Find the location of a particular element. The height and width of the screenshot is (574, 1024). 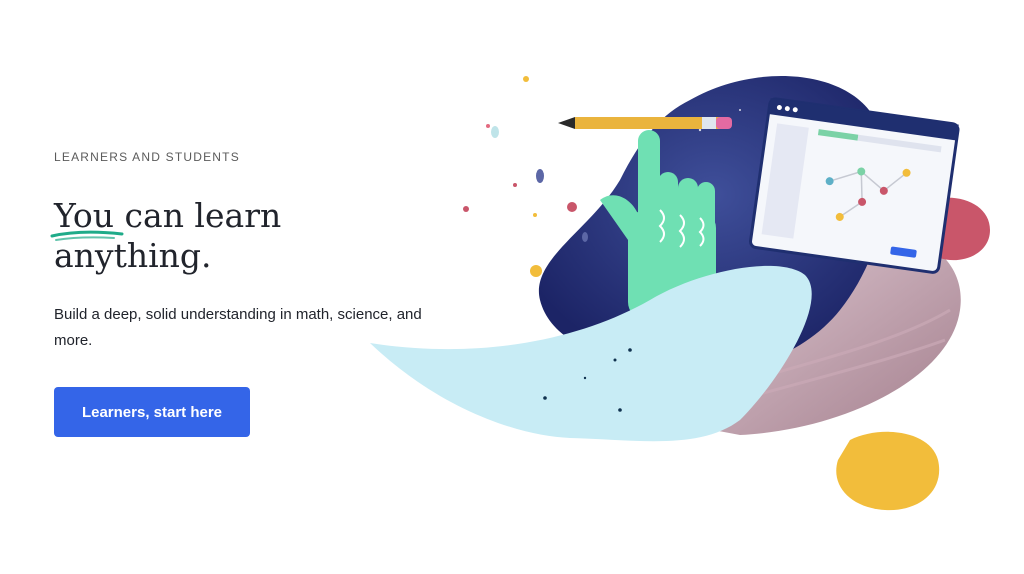

learners-start-button: Learners, start here is located at coordinates (152, 412).